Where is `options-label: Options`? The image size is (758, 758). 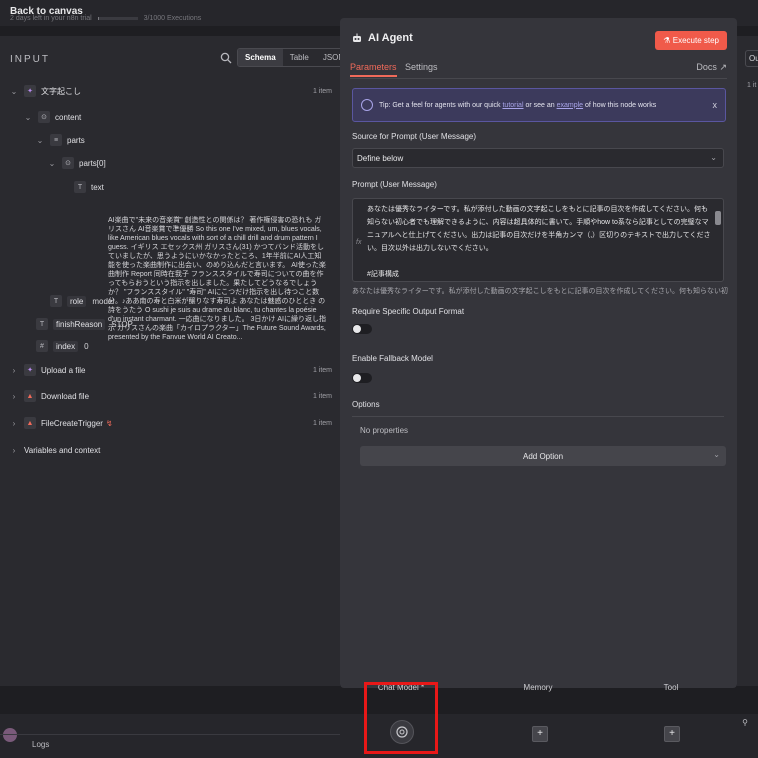
options-label: Options is located at coordinates (366, 404).